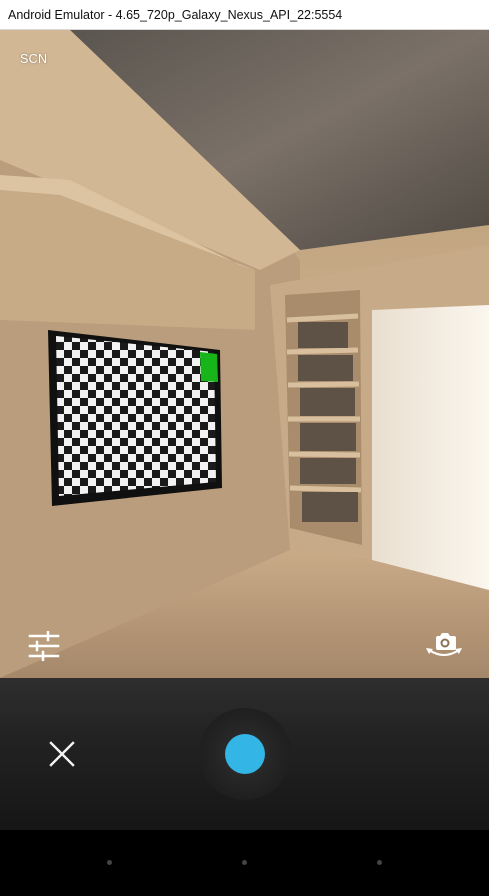  I want to click on switch-camera-button, so click(444, 644).